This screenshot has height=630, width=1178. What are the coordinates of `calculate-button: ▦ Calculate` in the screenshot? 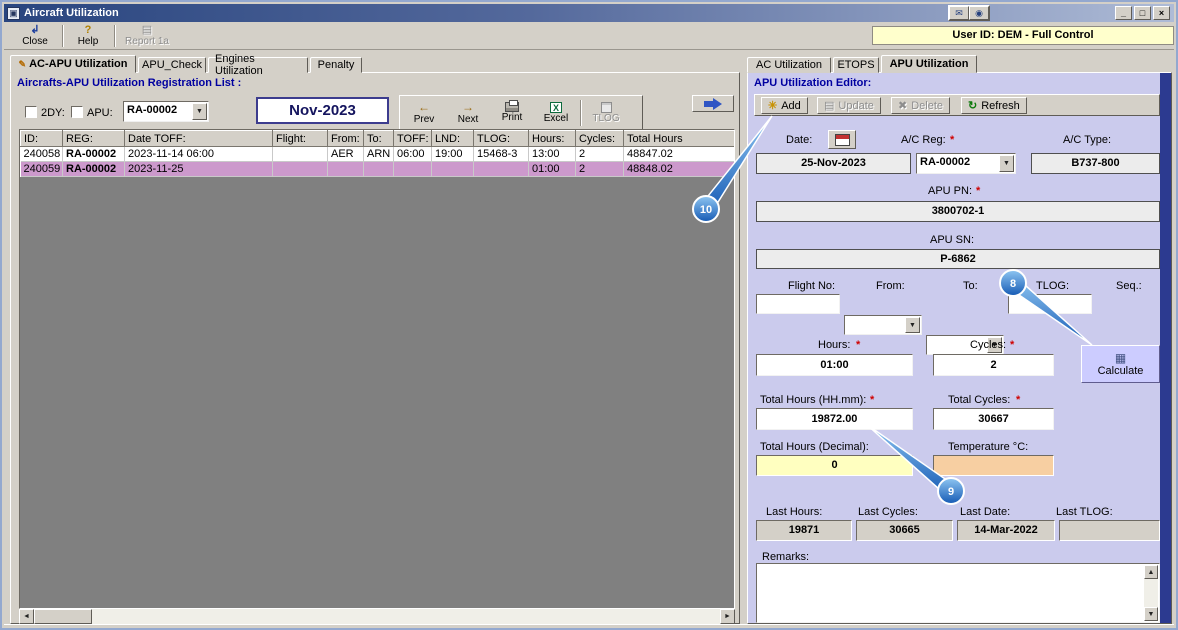 It's located at (1120, 364).